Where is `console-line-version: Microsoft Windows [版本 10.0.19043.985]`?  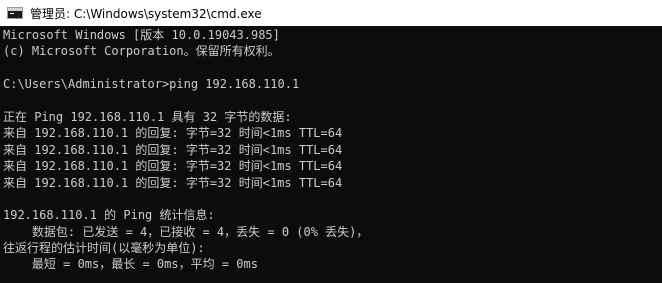
console-line-version: Microsoft Windows [版本 10.0.19043.985] is located at coordinates (141, 35).